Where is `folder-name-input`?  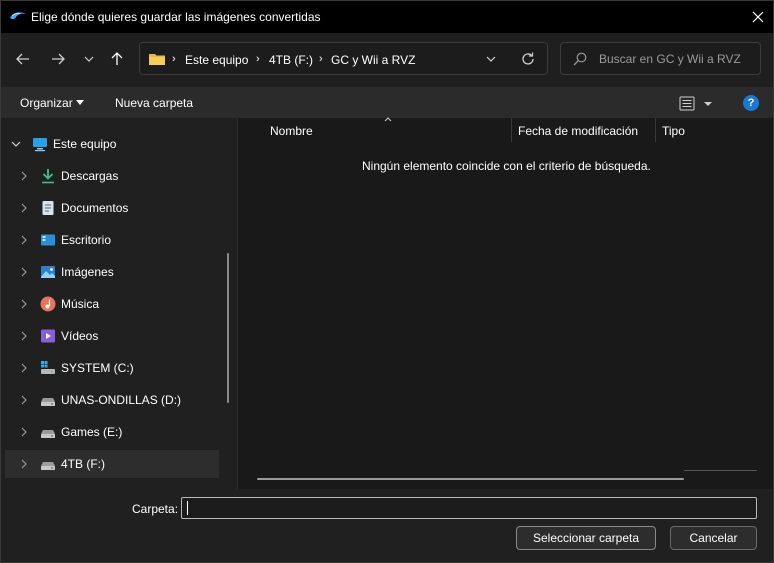 folder-name-input is located at coordinates (469, 508).